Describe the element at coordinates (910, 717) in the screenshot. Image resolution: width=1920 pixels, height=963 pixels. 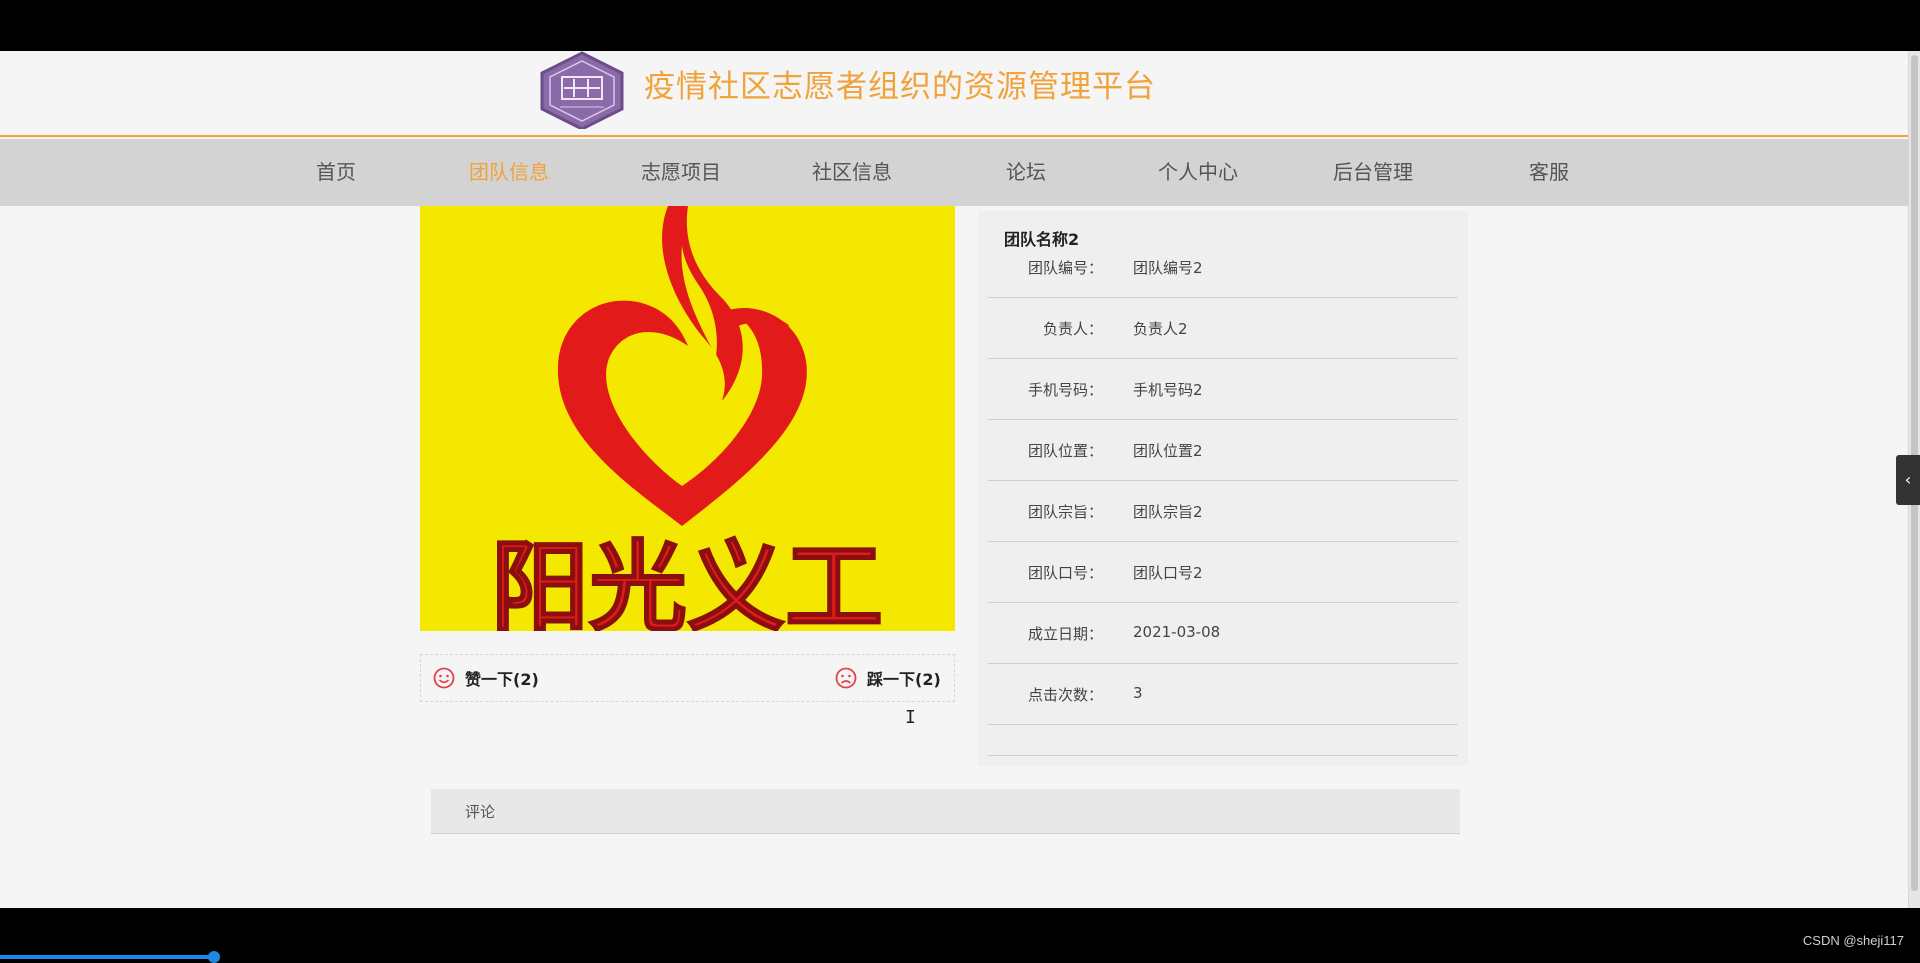
I see `text-cursor-icon: I` at that location.